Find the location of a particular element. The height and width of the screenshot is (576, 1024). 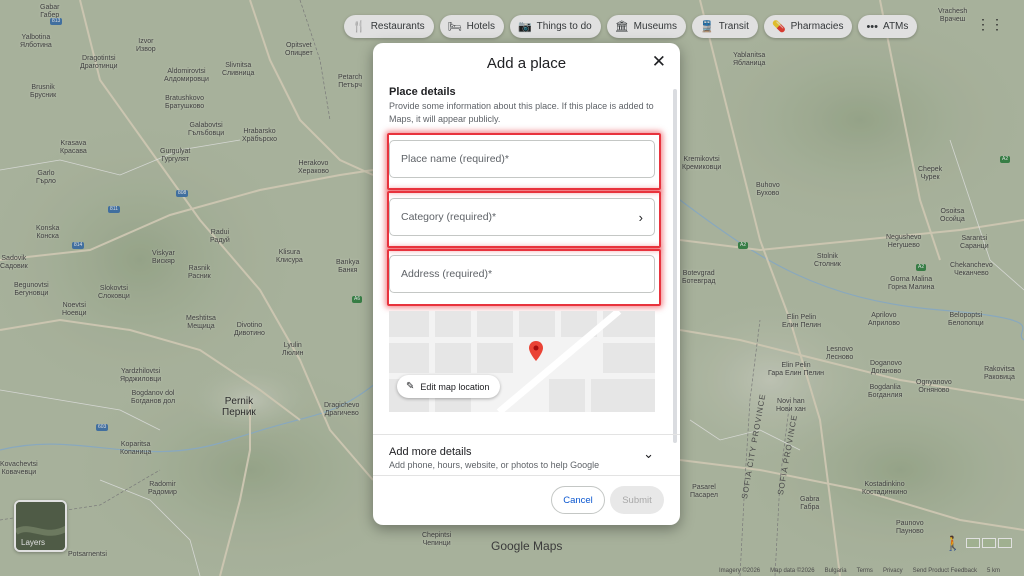

edit-location-icon: ✎ is located at coordinates (410, 386).